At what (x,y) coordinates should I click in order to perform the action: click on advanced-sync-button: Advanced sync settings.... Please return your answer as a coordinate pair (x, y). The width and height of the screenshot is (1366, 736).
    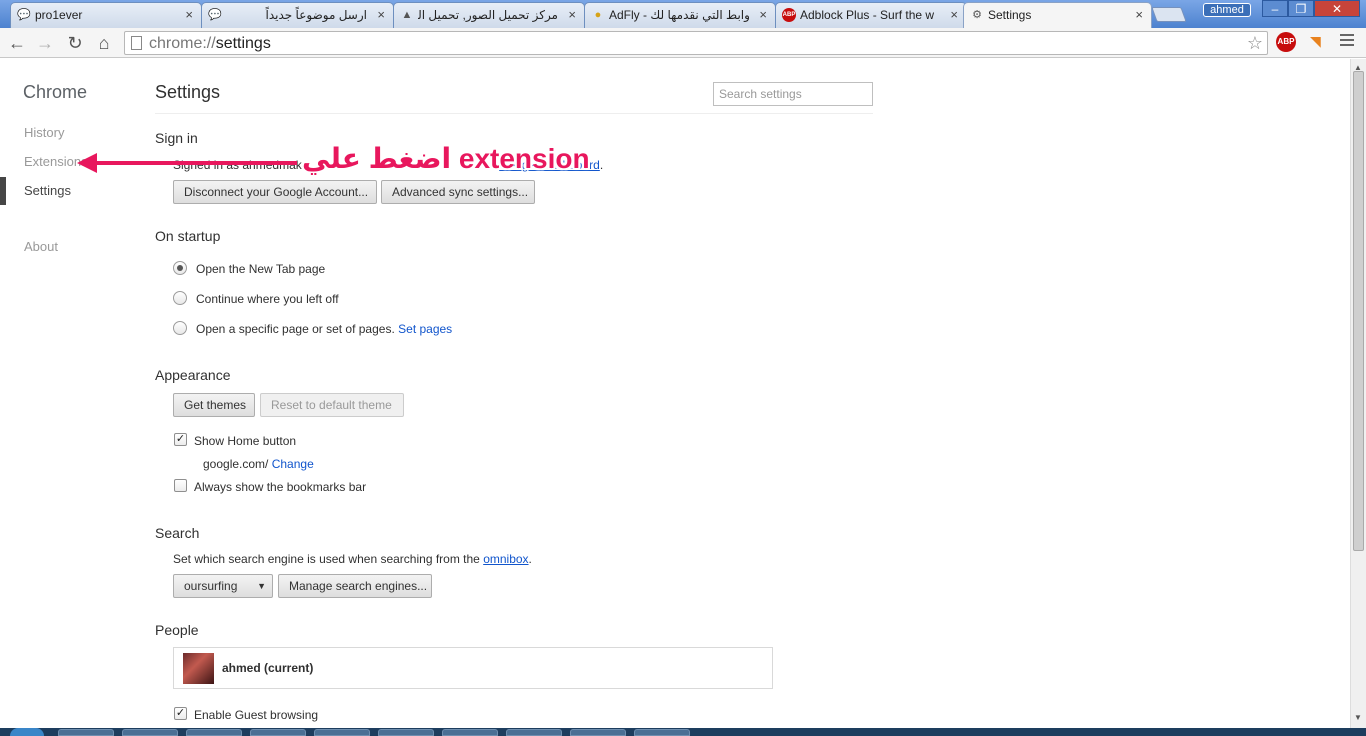
    Looking at the image, I should click on (458, 192).